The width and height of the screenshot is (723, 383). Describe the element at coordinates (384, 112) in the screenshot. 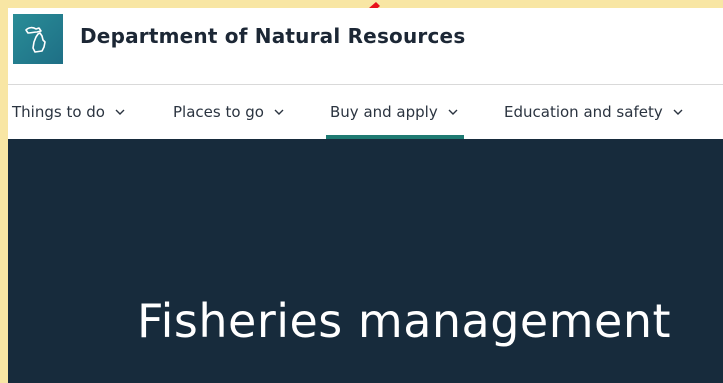

I see `nav-item-label: Buy and apply` at that location.